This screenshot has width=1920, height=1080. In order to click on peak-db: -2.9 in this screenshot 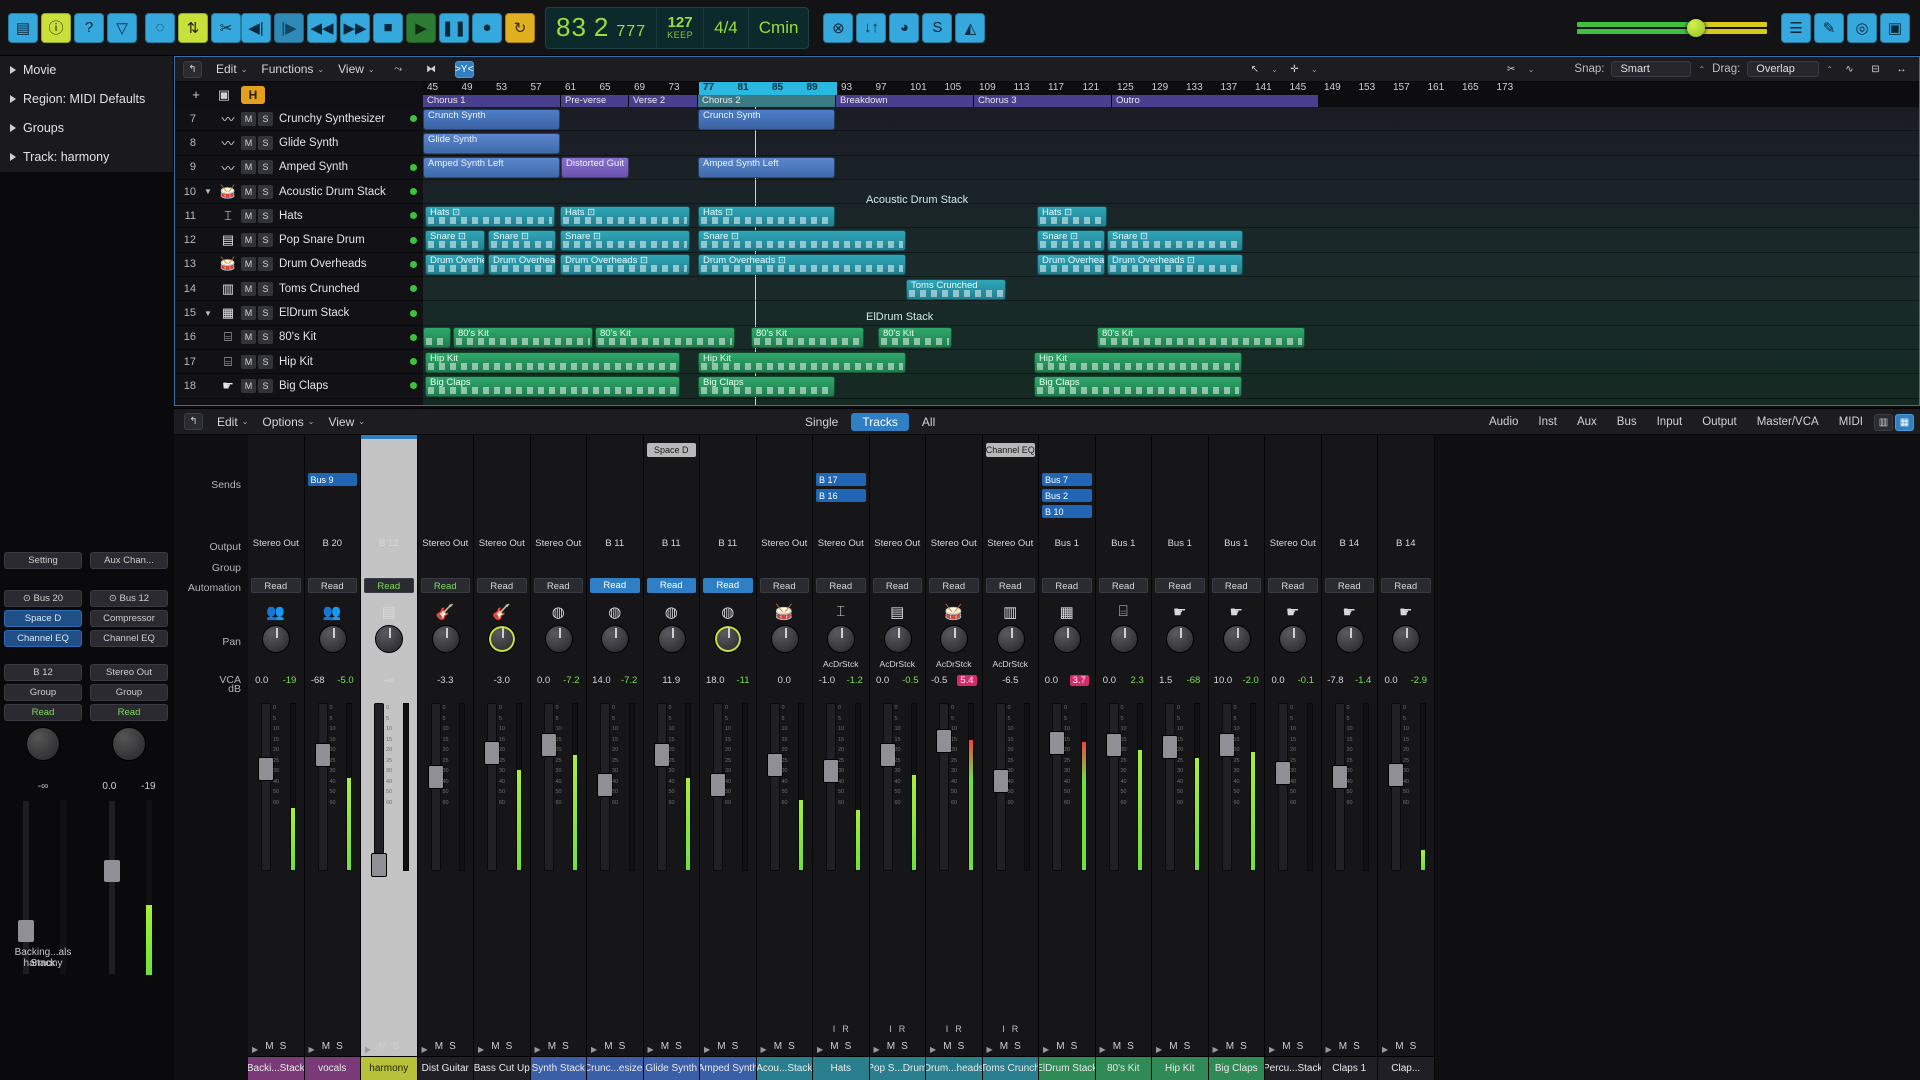, I will do `click(1419, 680)`.